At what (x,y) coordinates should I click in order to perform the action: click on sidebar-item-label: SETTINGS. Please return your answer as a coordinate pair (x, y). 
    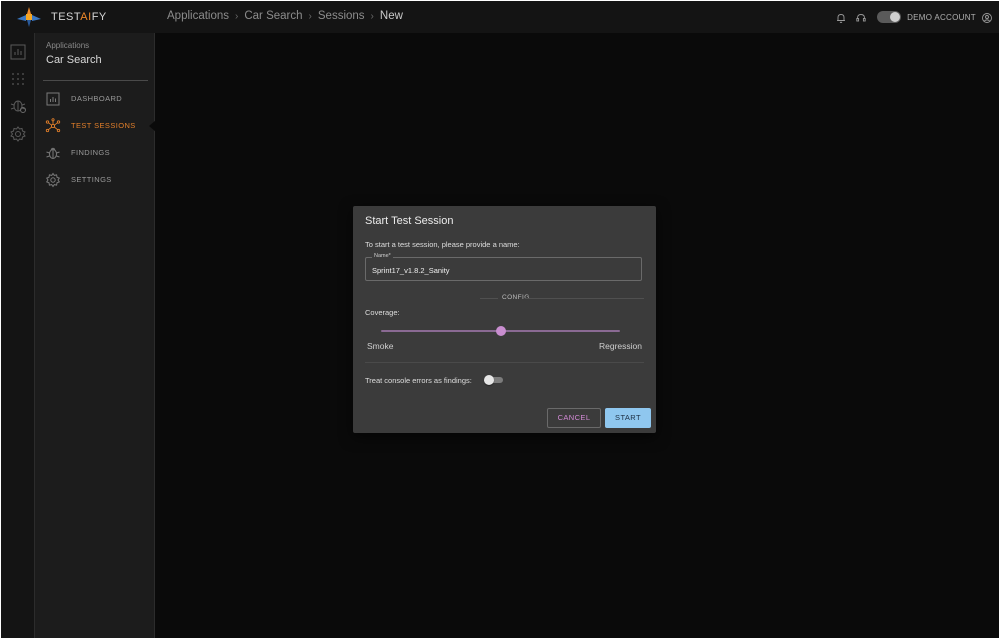
    Looking at the image, I should click on (91, 179).